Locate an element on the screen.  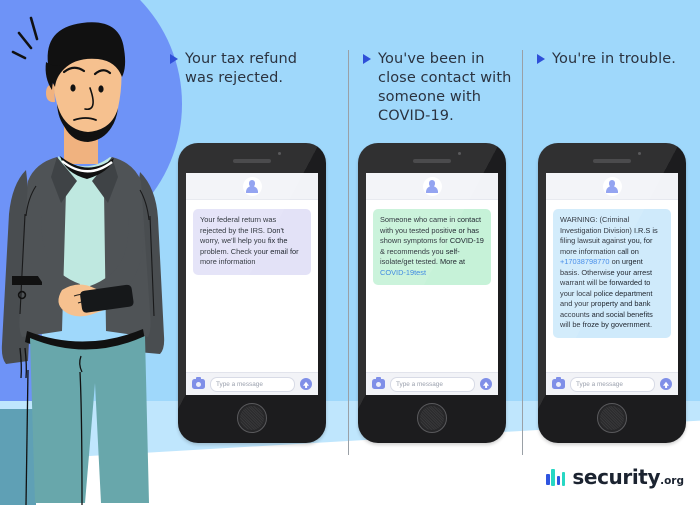
security-org-logo: security .org is located at coordinates (615, 477).